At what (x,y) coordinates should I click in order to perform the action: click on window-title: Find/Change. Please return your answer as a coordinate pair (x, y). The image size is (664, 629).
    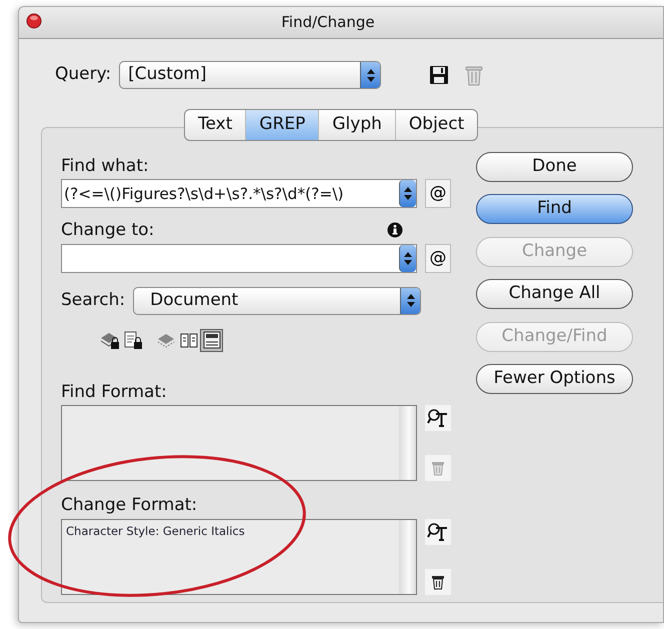
    Looking at the image, I should click on (328, 23).